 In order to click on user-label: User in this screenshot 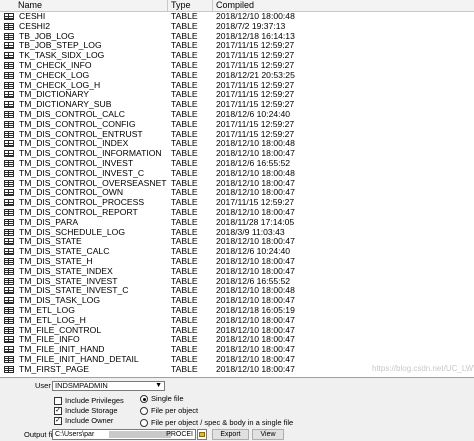, I will do `click(43, 385)`.